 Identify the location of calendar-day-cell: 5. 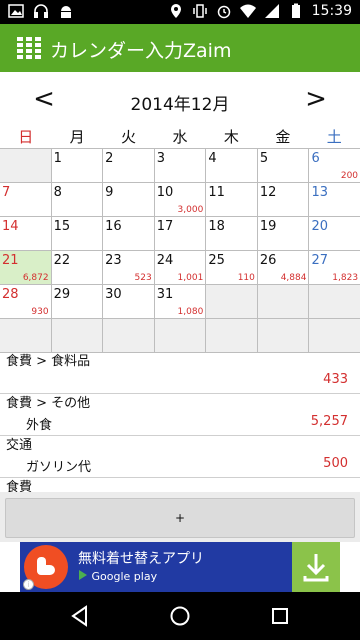
(283, 165).